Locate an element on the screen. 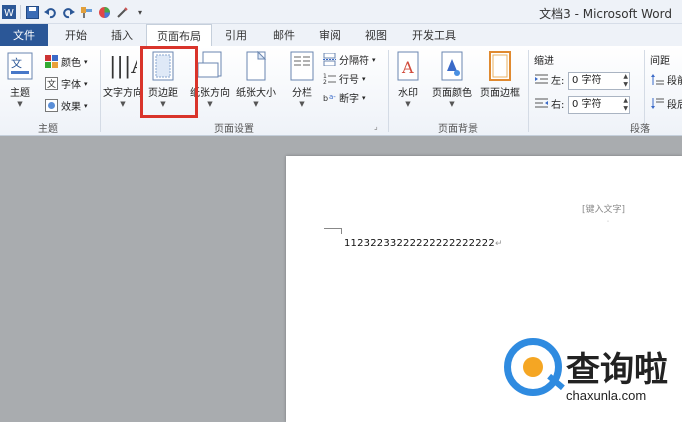  orientation-icon is located at coordinates (210, 66).